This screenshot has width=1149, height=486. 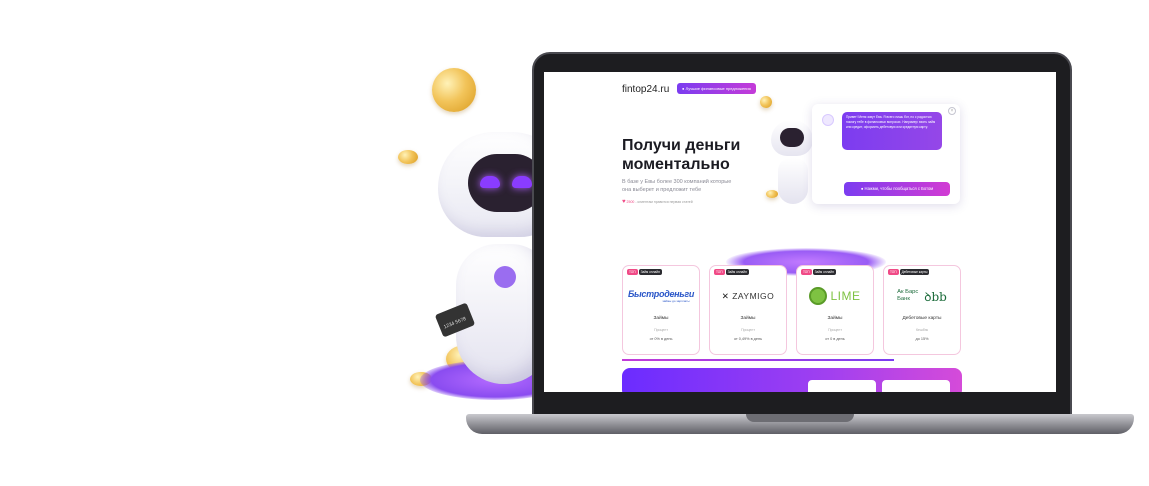 I want to click on chat-start-button: ● Нажми, чтобы пообщаться с Ботом, so click(x=897, y=189).